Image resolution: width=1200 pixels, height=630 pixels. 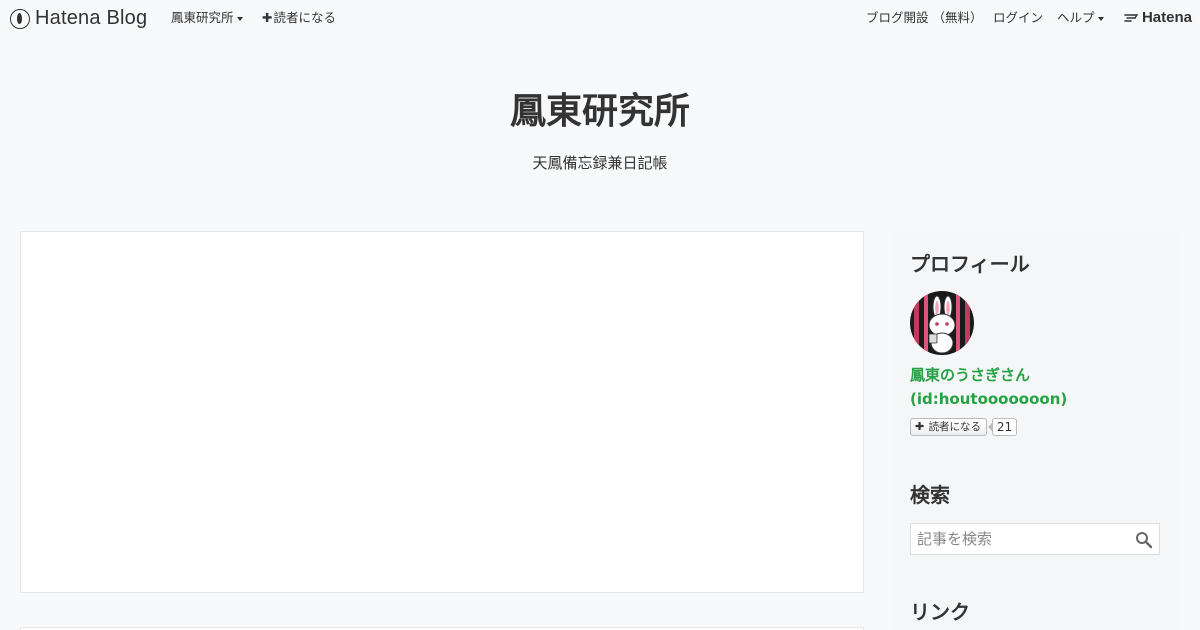 I want to click on topbar-subscribe-button: ✚読者になる, so click(x=299, y=18).